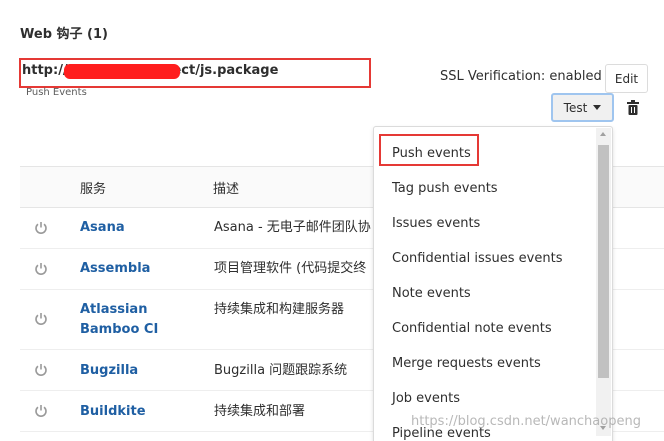 This screenshot has height=441, width=664. I want to click on menu-item-note-events: Note events, so click(431, 293).